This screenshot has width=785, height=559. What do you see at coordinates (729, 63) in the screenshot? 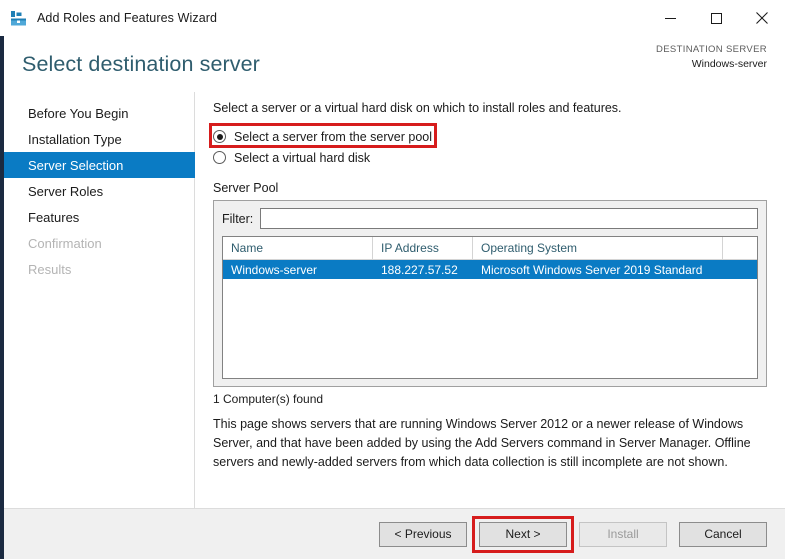
I see `destination-server-value: Windows-server` at bounding box center [729, 63].